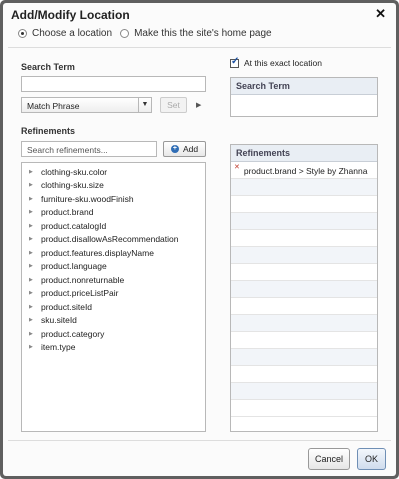 This screenshot has width=399, height=479. I want to click on tree-item: ▶ product.features.displayName, so click(88, 252).